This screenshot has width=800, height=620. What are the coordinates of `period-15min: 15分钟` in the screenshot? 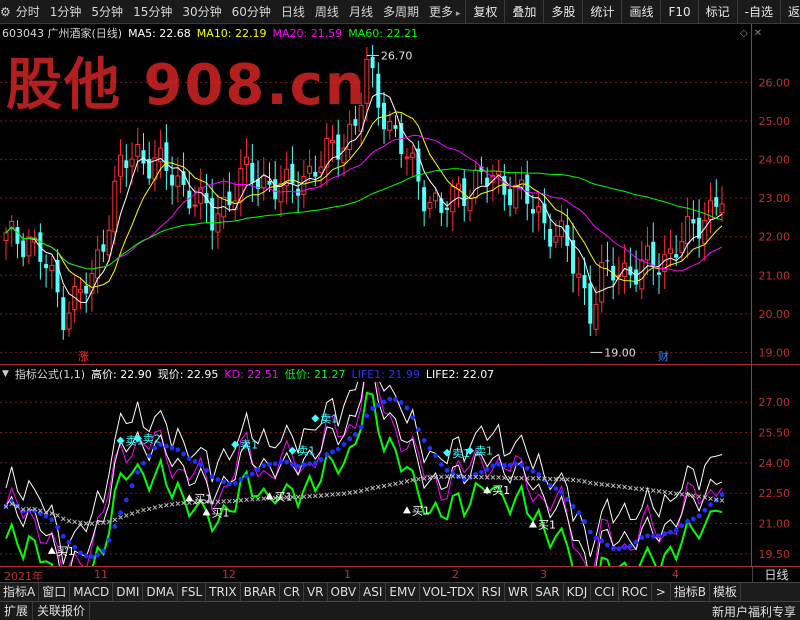 It's located at (152, 12).